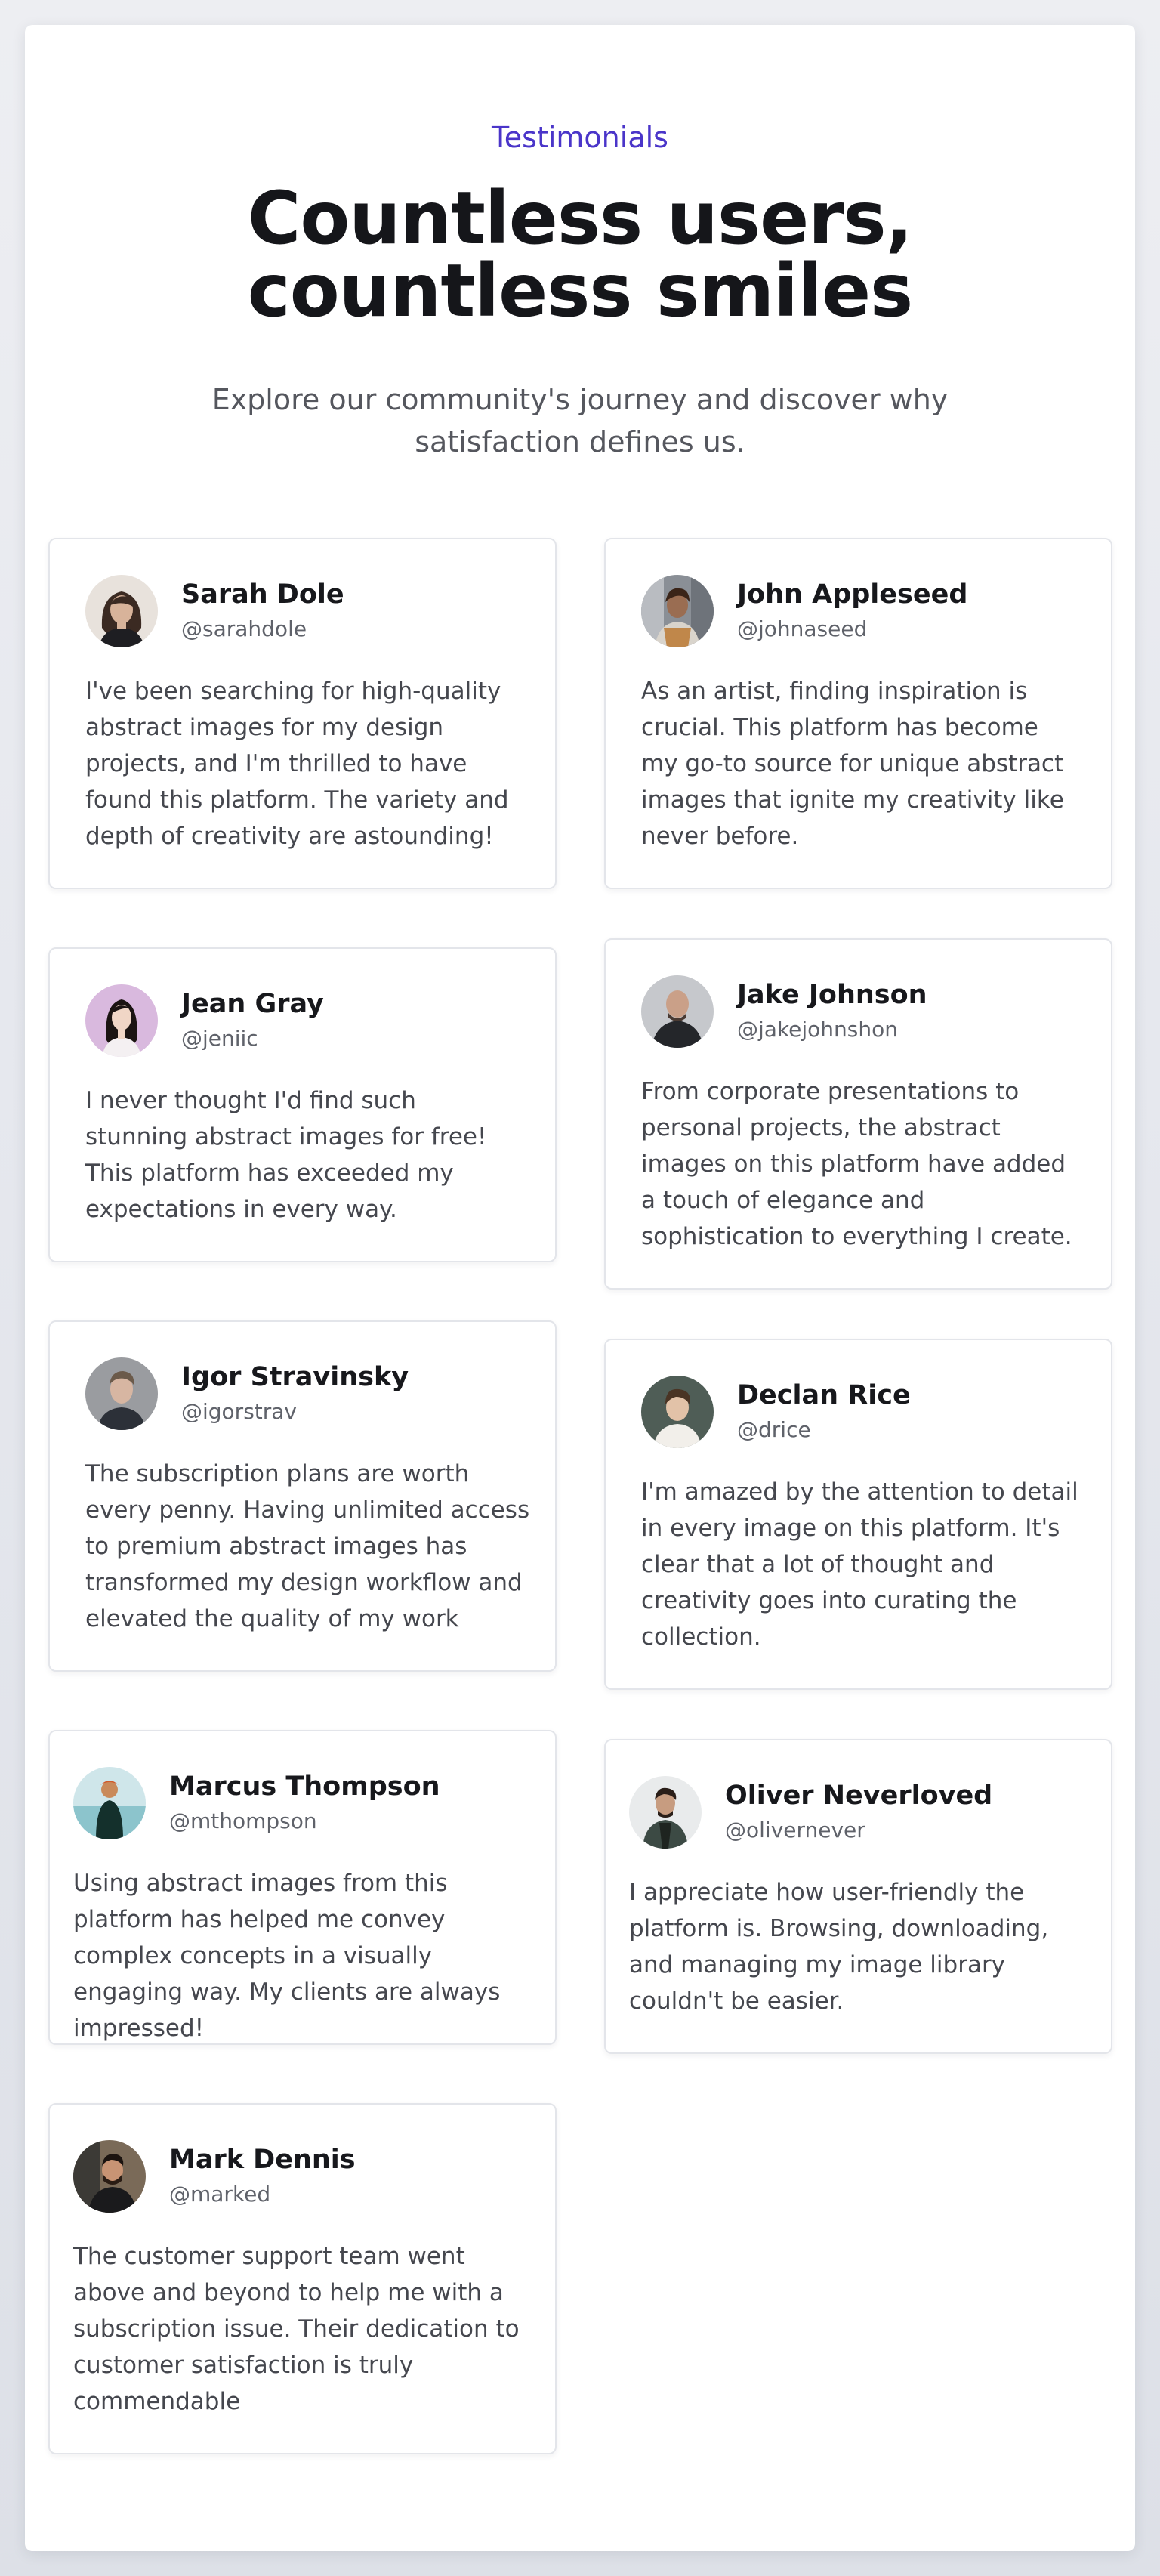  What do you see at coordinates (219, 1038) in the screenshot?
I see `user-handle: @jeniic` at bounding box center [219, 1038].